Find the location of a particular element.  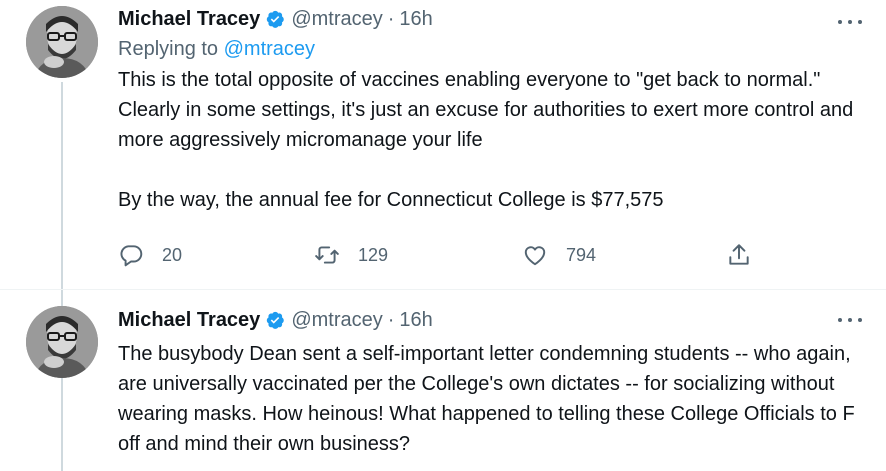

like-icon is located at coordinates (535, 256).